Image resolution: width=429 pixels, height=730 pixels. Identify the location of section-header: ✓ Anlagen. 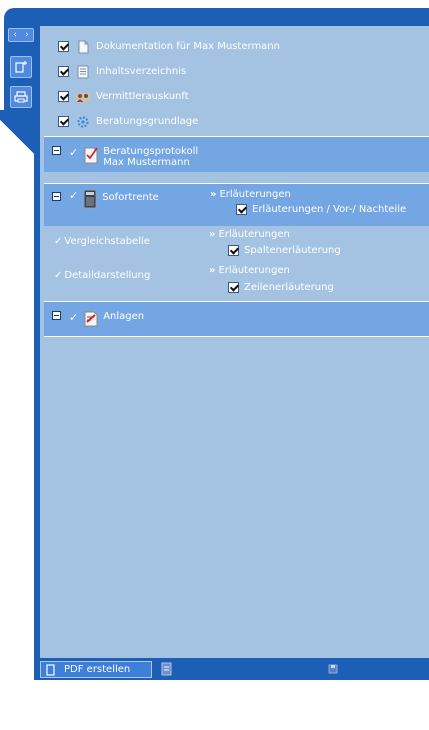
(98, 319).